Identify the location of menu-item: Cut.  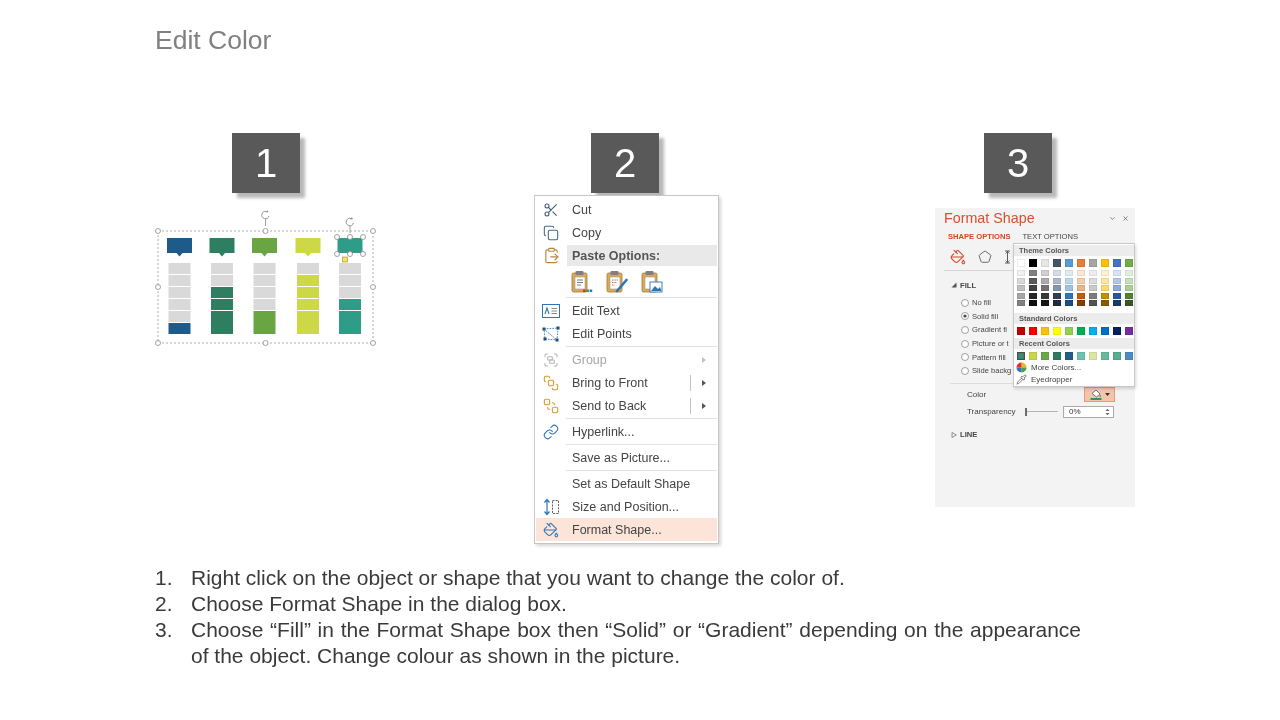
(626, 209).